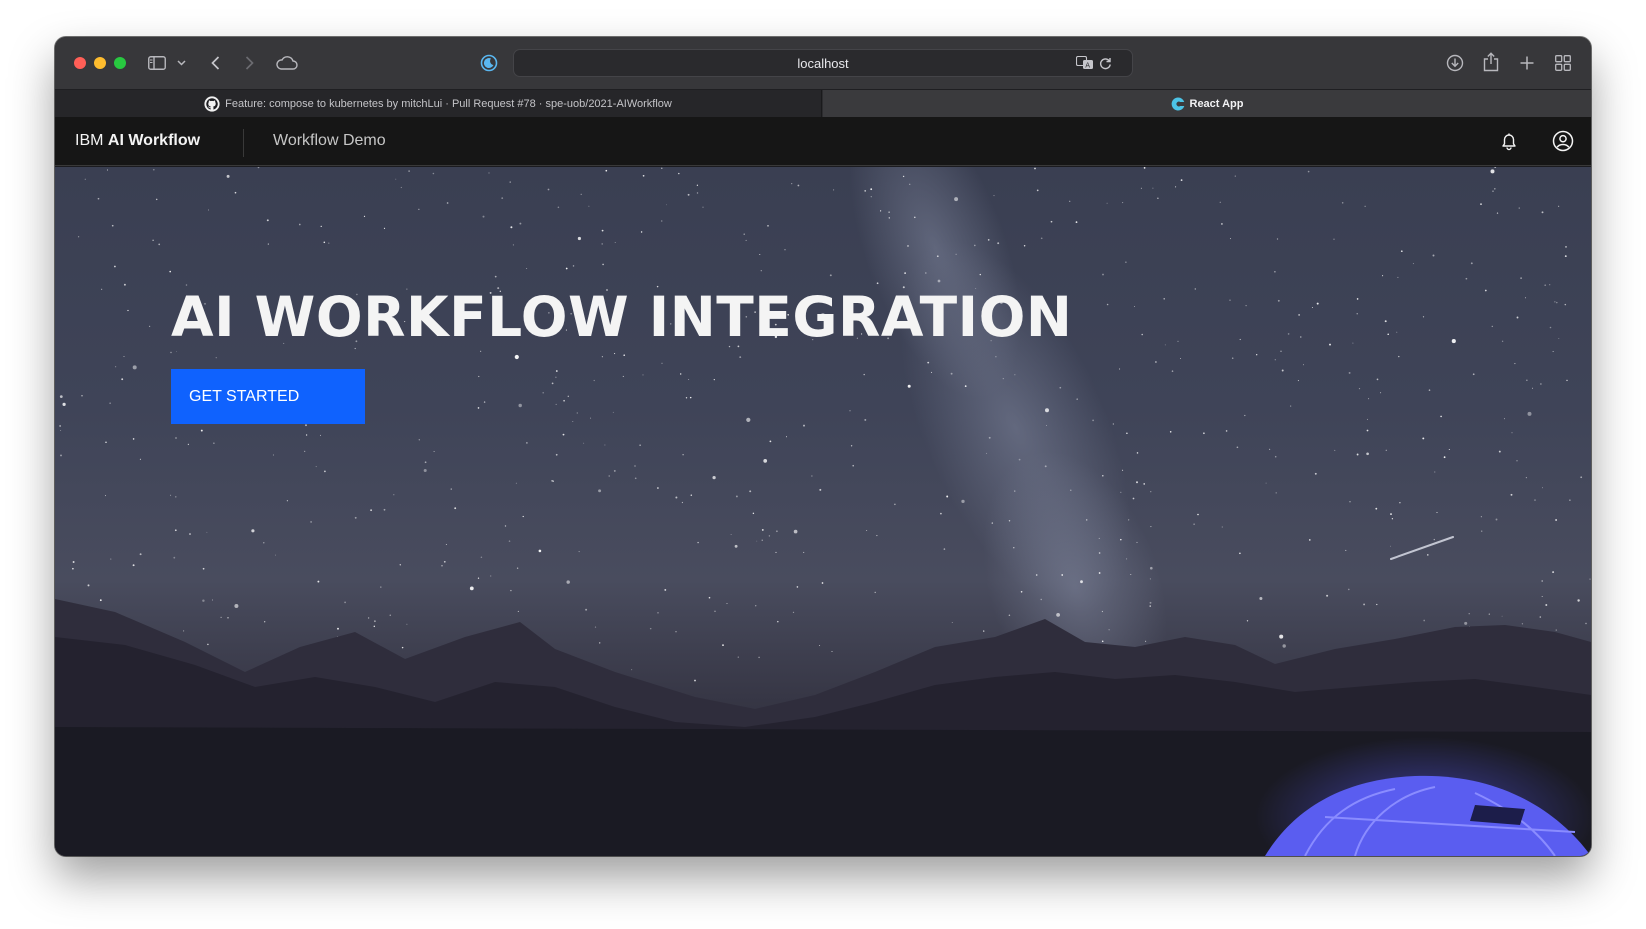 This screenshot has width=1646, height=929. Describe the element at coordinates (287, 63) in the screenshot. I see `cloud-icon` at that location.